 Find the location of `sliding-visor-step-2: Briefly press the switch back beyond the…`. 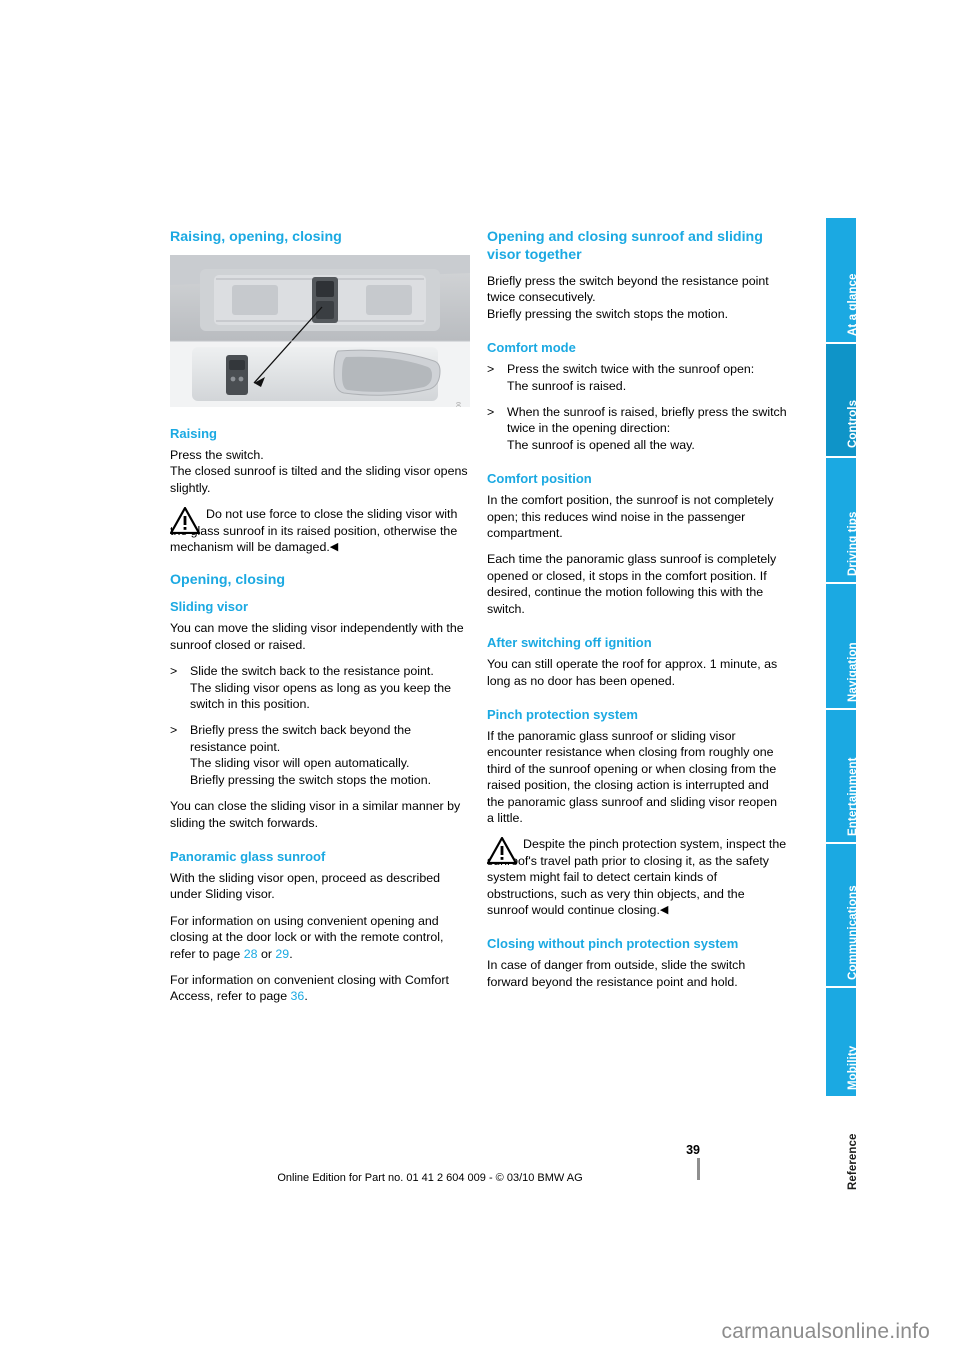

sliding-visor-step-2: Briefly press the switch back beyond the… is located at coordinates (311, 755).